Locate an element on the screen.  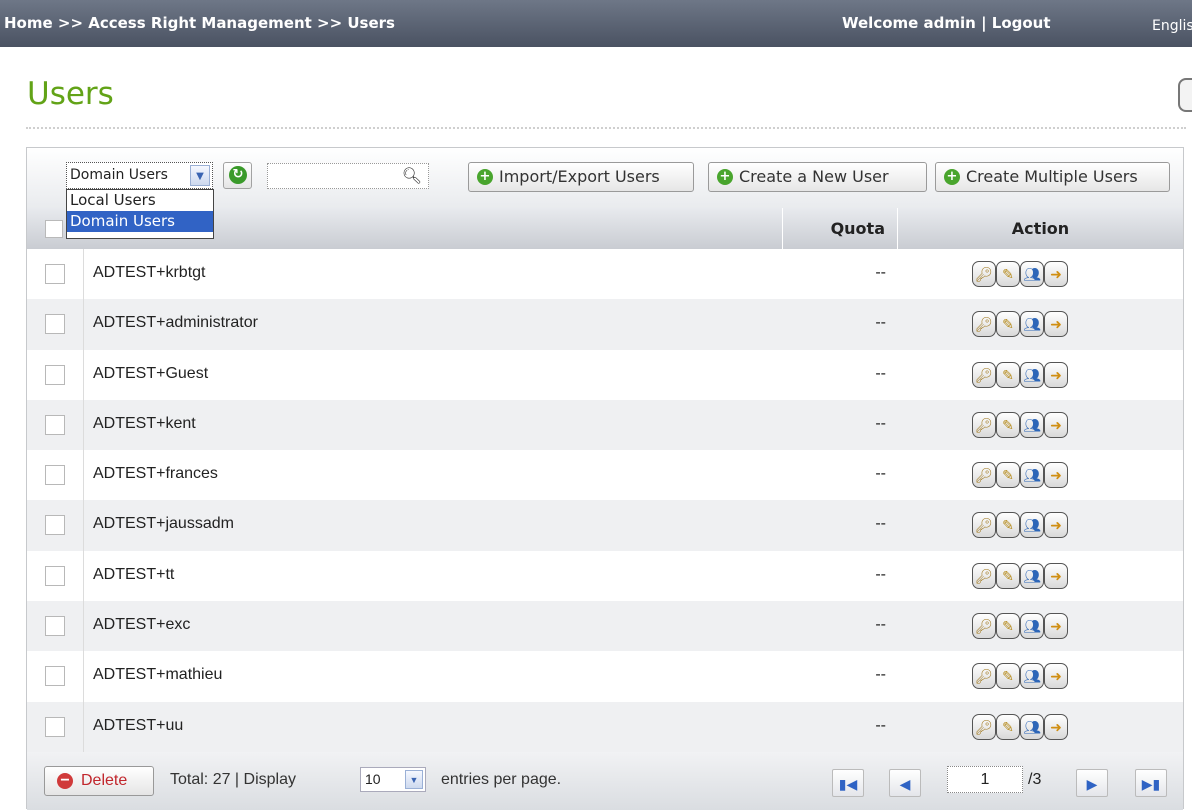
table-row: ADTEST+Guest -- 🔑︎ ✎ 👥︎ ➜ is located at coordinates (605, 374).